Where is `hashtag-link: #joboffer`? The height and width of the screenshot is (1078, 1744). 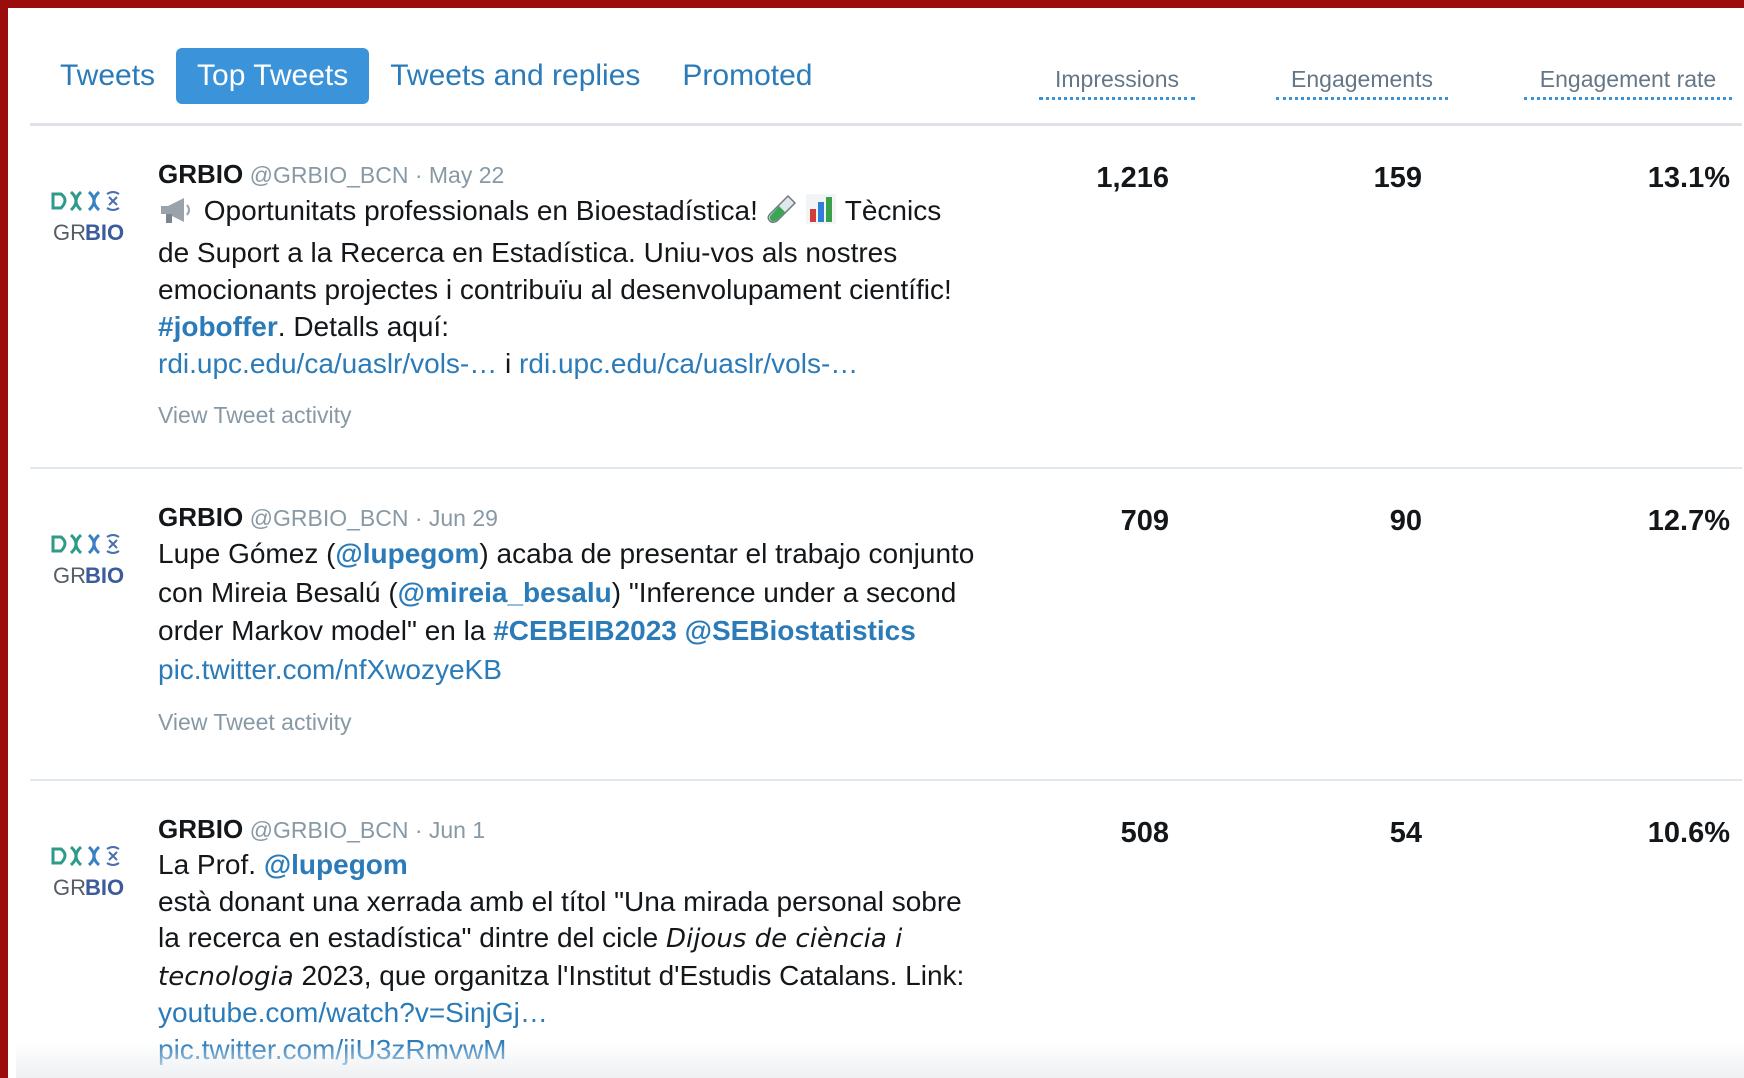 hashtag-link: #joboffer is located at coordinates (218, 326).